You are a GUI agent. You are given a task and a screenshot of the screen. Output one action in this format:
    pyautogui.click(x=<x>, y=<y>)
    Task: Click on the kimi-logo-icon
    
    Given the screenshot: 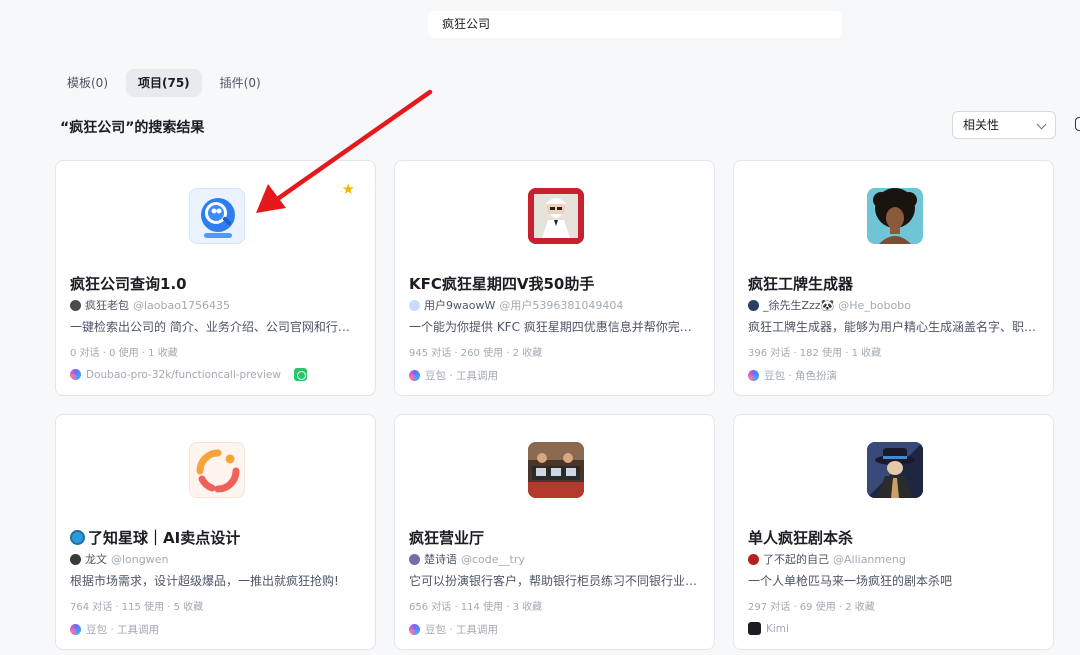 What is the action you would take?
    pyautogui.click(x=754, y=628)
    